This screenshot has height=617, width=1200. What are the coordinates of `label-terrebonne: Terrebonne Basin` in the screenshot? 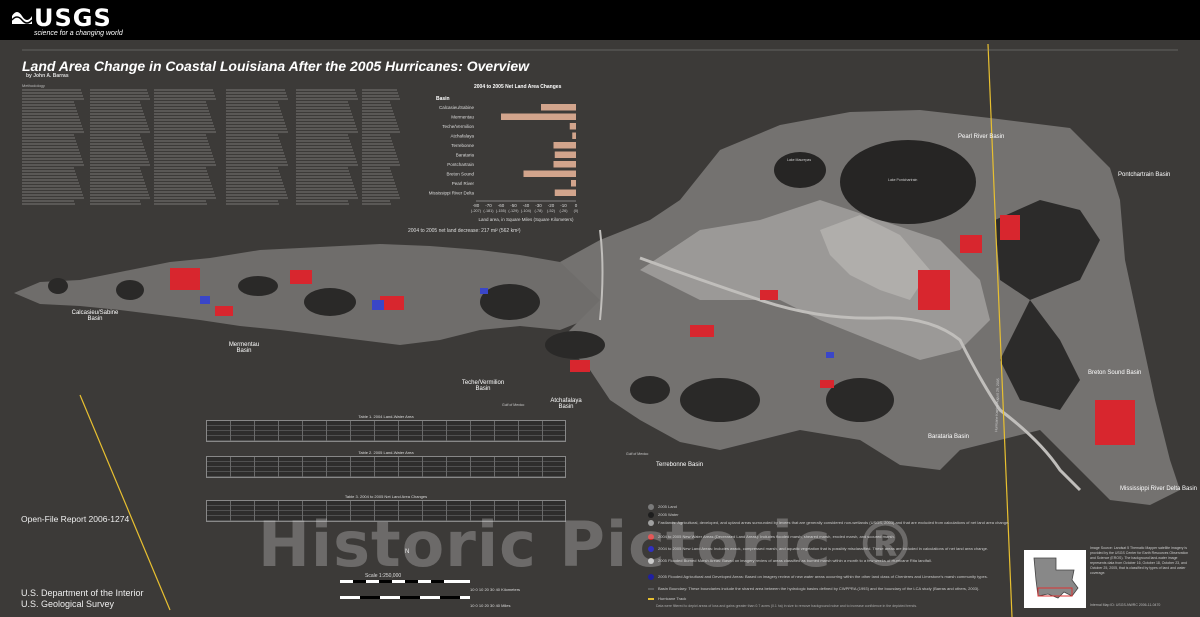 It's located at (680, 465).